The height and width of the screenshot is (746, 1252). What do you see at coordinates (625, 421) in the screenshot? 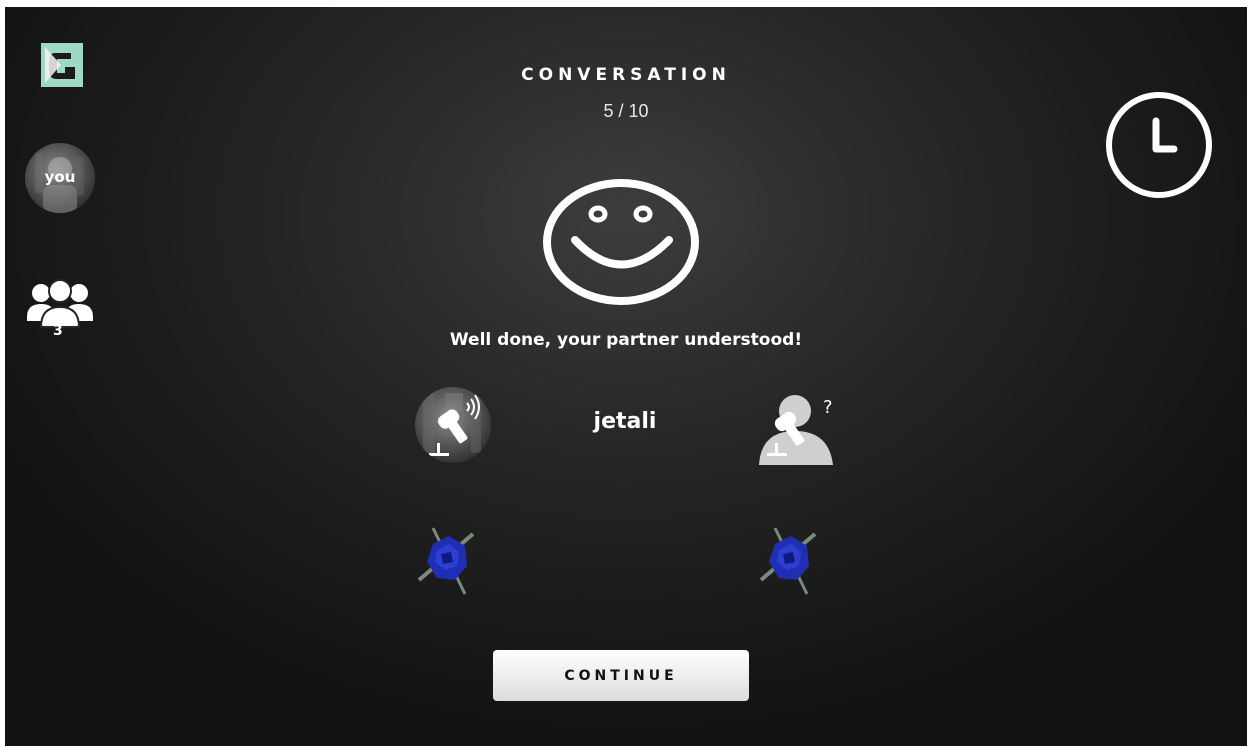
I see `target-word: jetali` at bounding box center [625, 421].